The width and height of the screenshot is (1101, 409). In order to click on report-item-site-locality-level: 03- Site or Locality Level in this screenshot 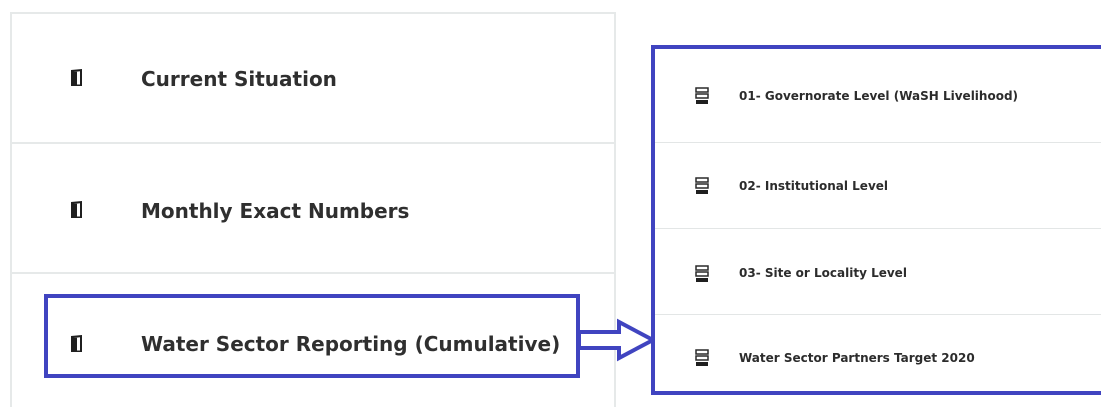, I will do `click(878, 272)`.